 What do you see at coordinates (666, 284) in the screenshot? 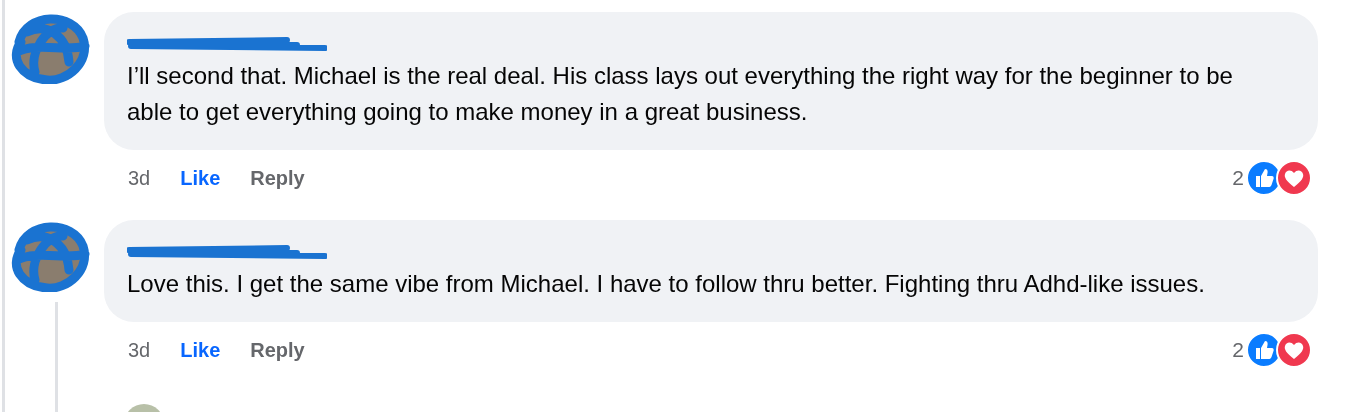
I see `comment-text: Love this. I get the same vibe from Michael. I have to follow thru better. Fighting thru Adhd-like issues.` at bounding box center [666, 284].